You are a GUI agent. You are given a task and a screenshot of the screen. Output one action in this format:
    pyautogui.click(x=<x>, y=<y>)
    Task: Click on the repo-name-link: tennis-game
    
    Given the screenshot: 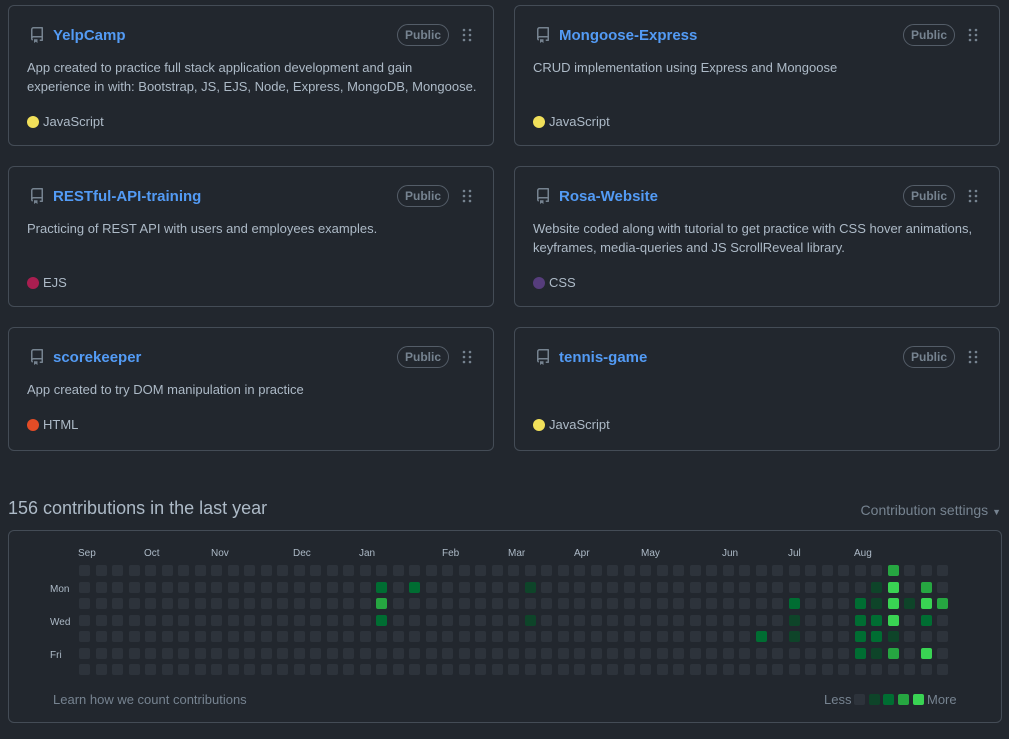 What is the action you would take?
    pyautogui.click(x=603, y=357)
    